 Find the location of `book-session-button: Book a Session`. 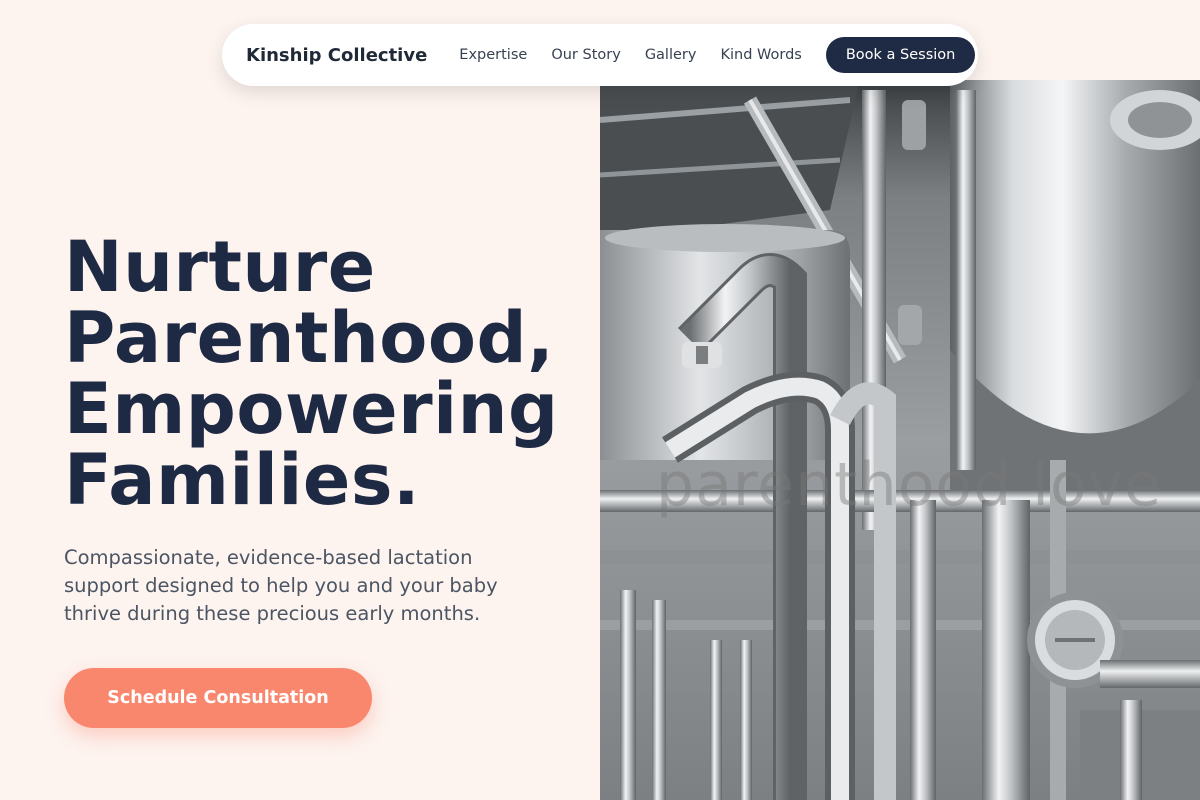

book-session-button: Book a Session is located at coordinates (900, 55).